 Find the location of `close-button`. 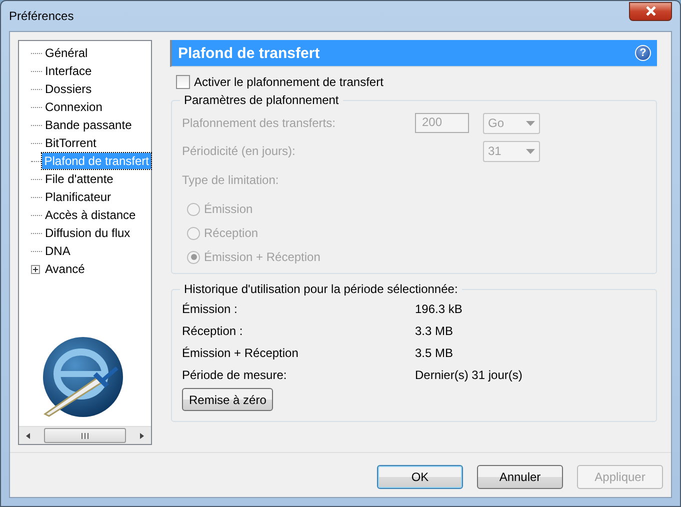

close-button is located at coordinates (650, 11).